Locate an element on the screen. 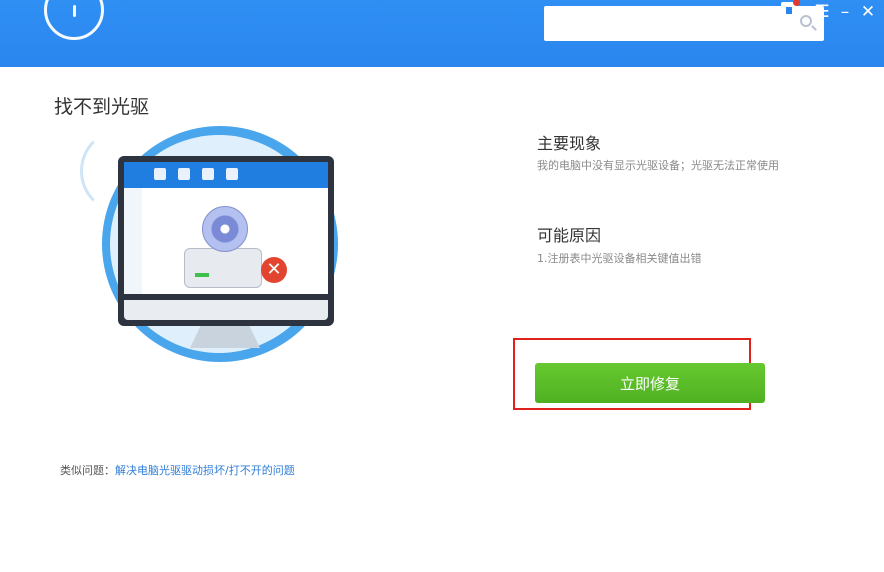  minimize-button: – is located at coordinates (845, 12).